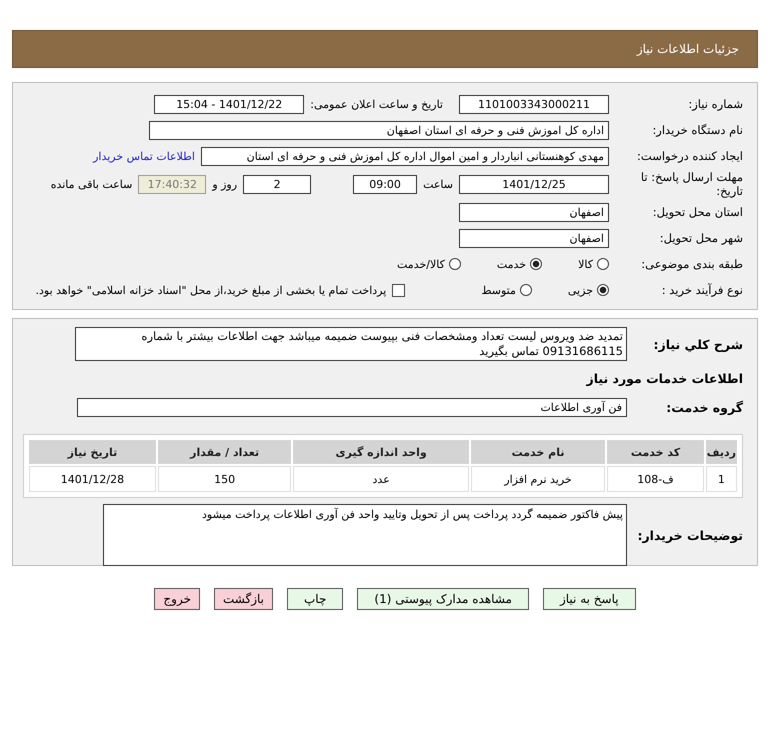  What do you see at coordinates (715, 104) in the screenshot?
I see `field-label: شماره نیاز:` at bounding box center [715, 104].